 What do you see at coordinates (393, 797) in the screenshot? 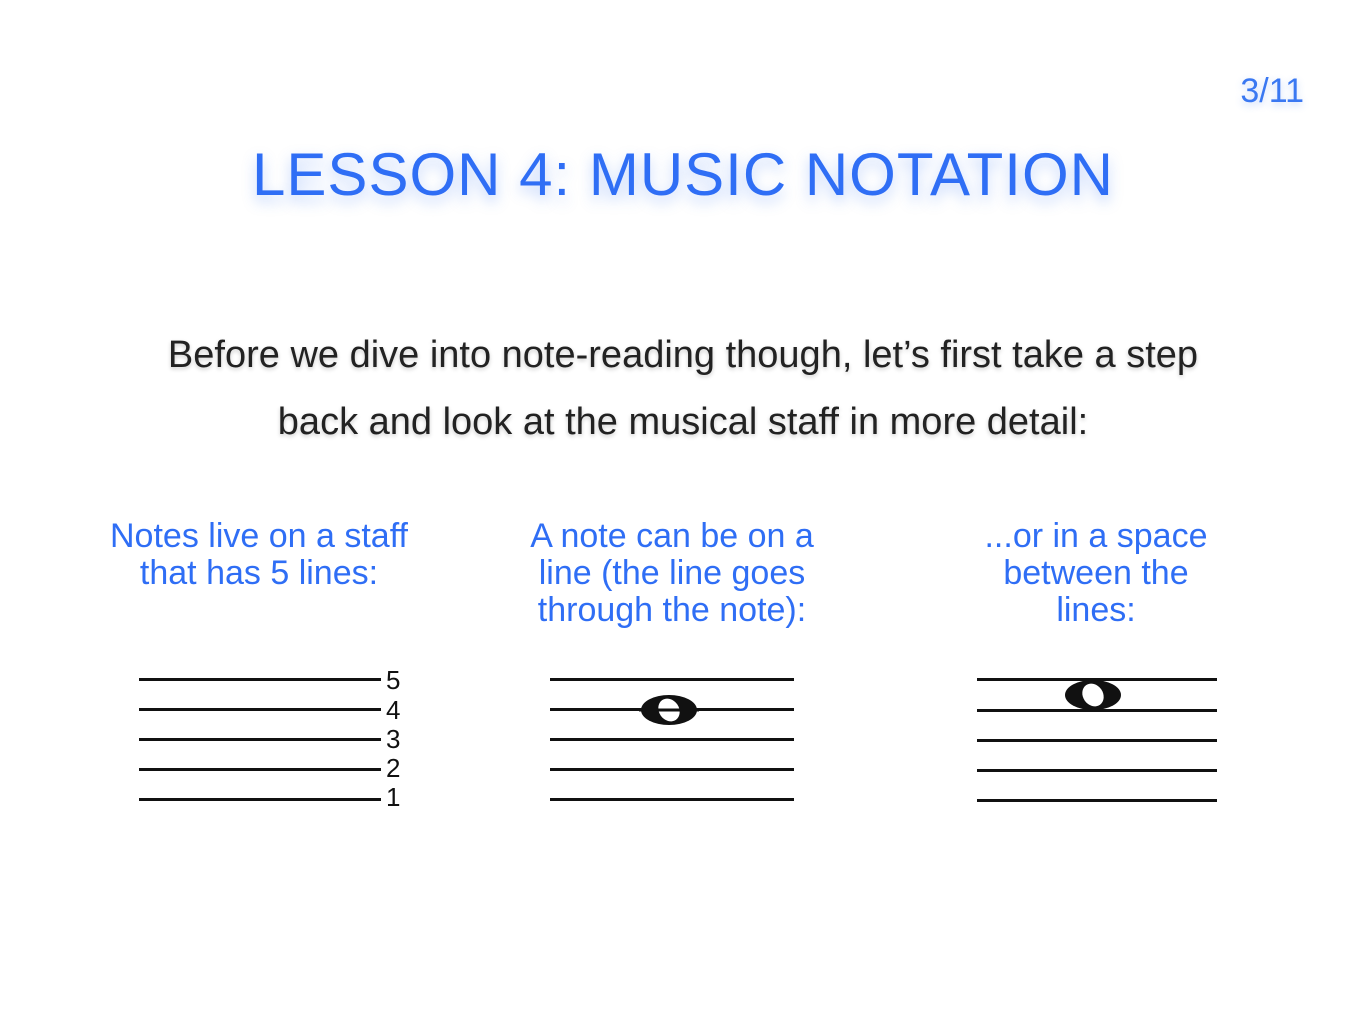
I see `line-number: 1` at bounding box center [393, 797].